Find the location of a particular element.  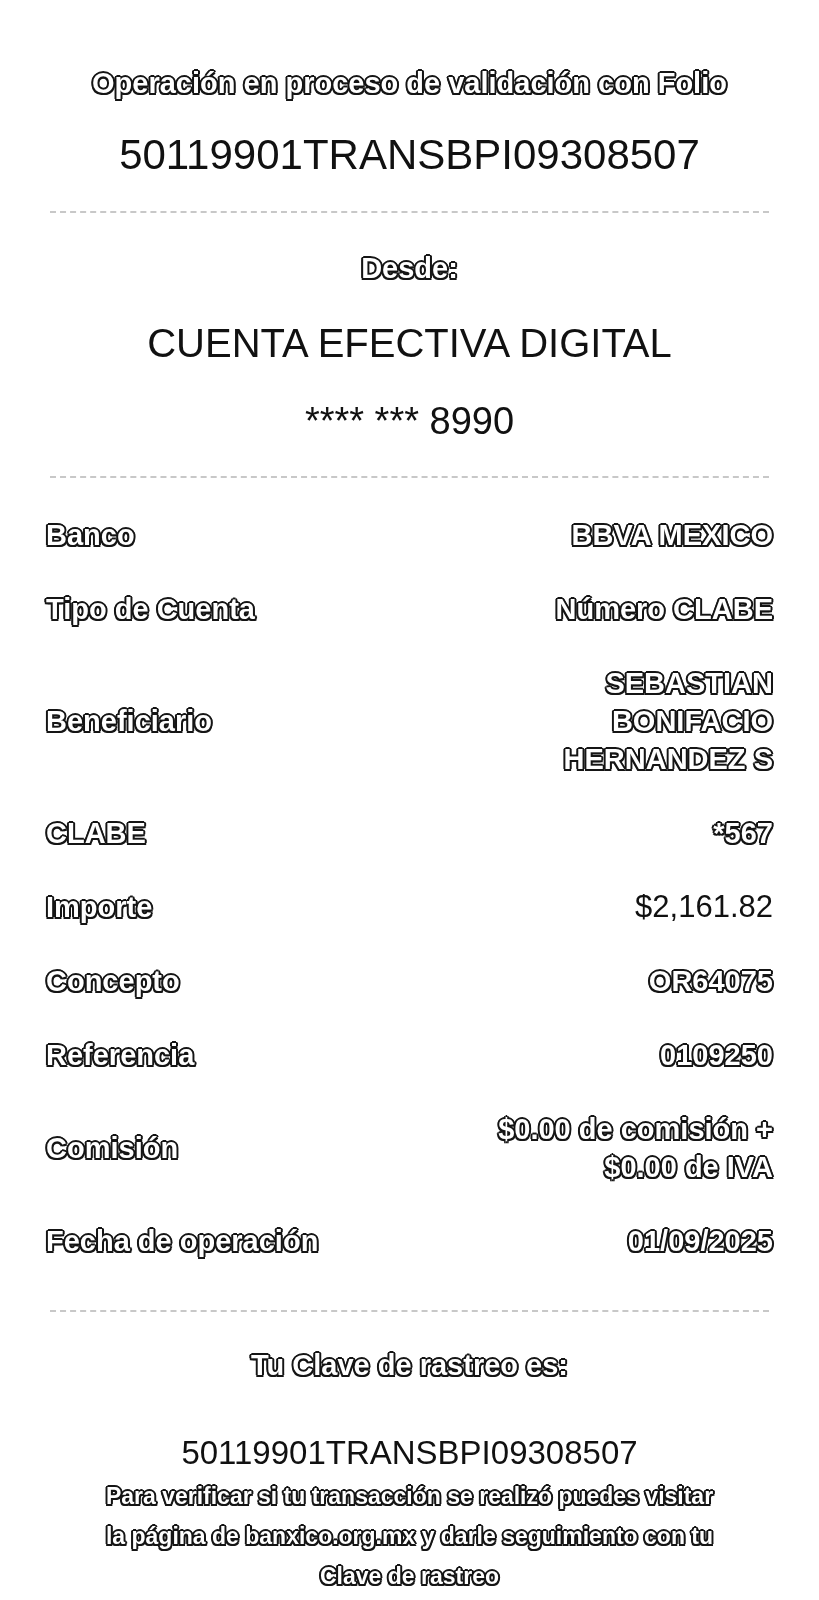

detail-value: 0109250 is located at coordinates (716, 1055).